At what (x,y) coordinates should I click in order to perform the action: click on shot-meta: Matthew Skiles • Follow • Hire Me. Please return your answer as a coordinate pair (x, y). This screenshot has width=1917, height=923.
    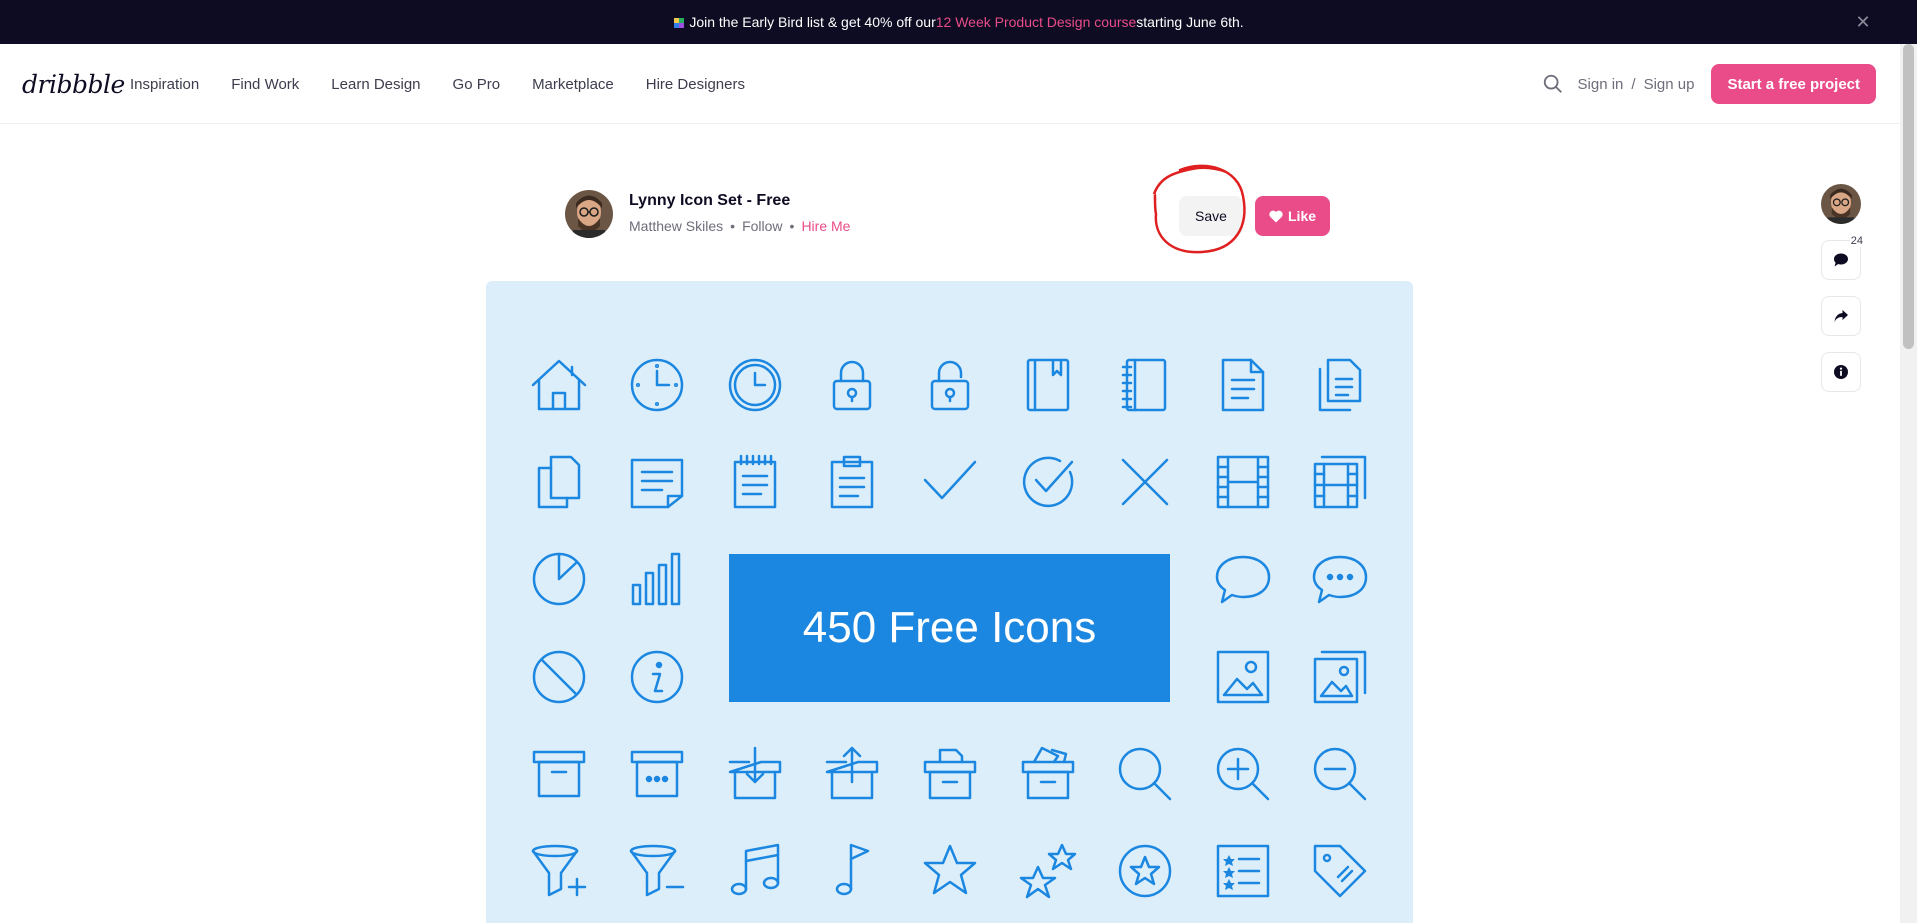
    Looking at the image, I should click on (739, 226).